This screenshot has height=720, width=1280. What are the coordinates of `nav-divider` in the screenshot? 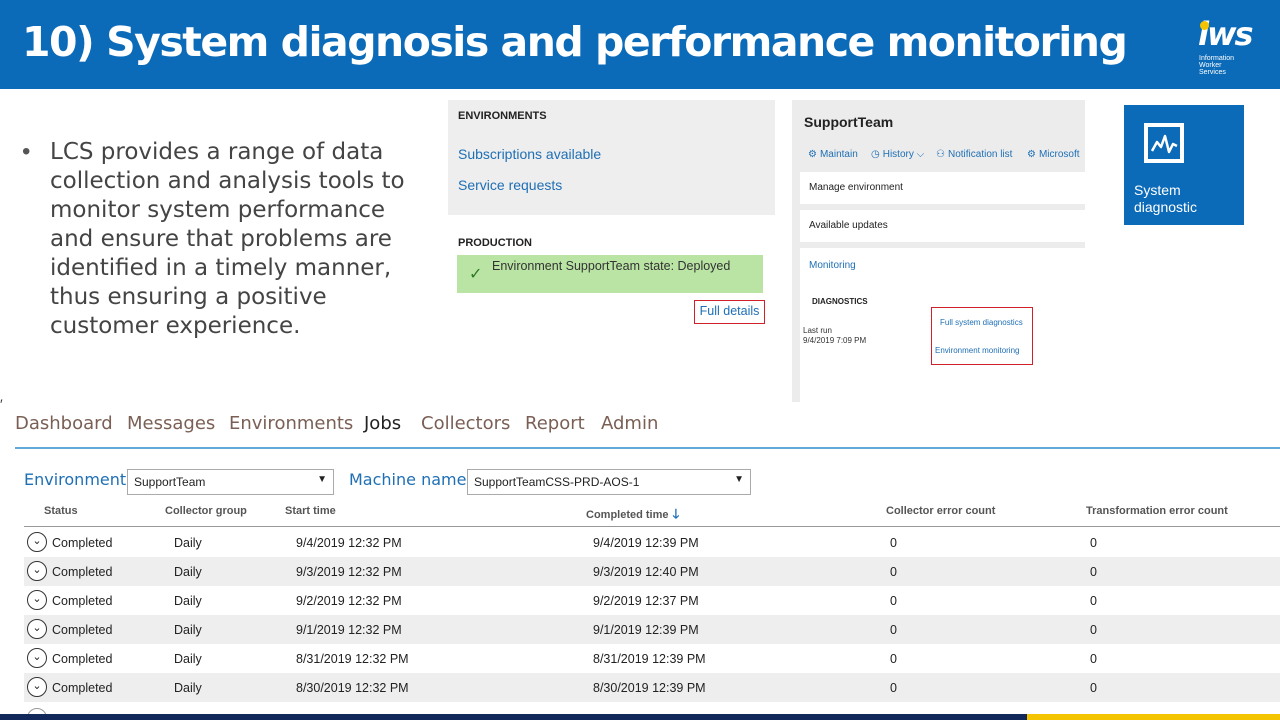 It's located at (647, 448).